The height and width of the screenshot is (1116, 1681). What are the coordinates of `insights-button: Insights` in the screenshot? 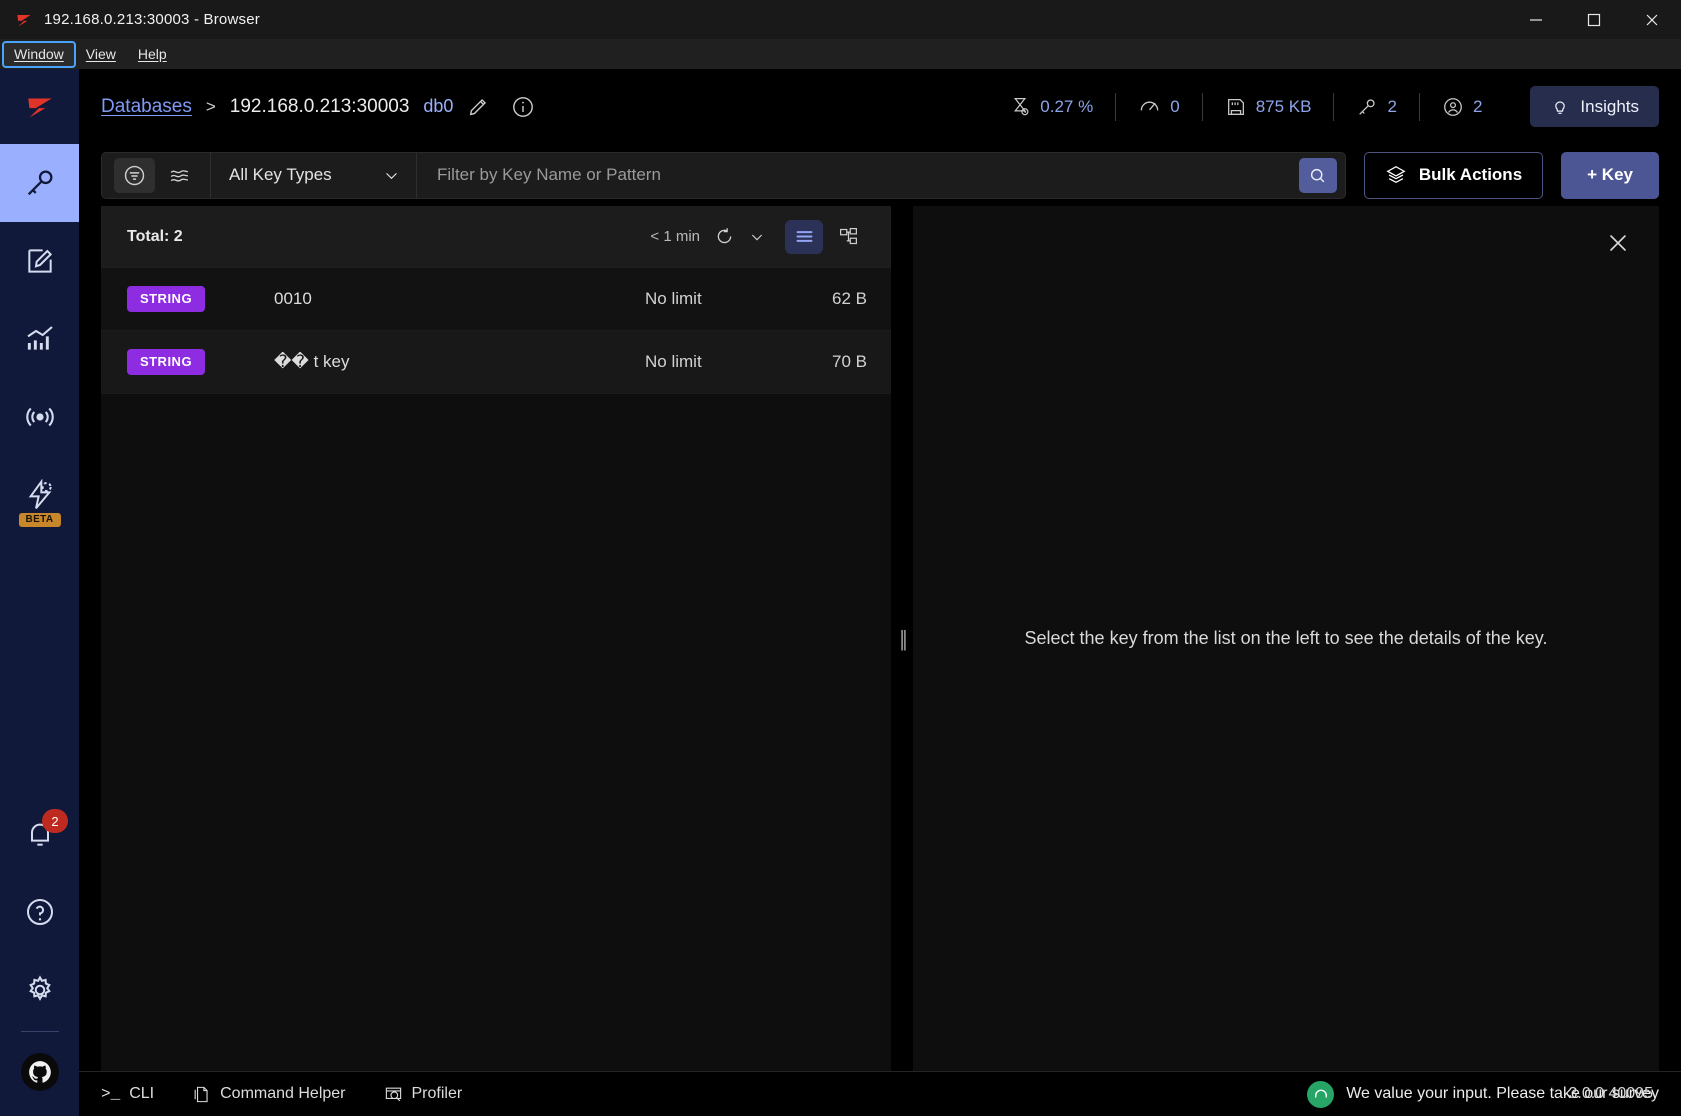 It's located at (1594, 106).